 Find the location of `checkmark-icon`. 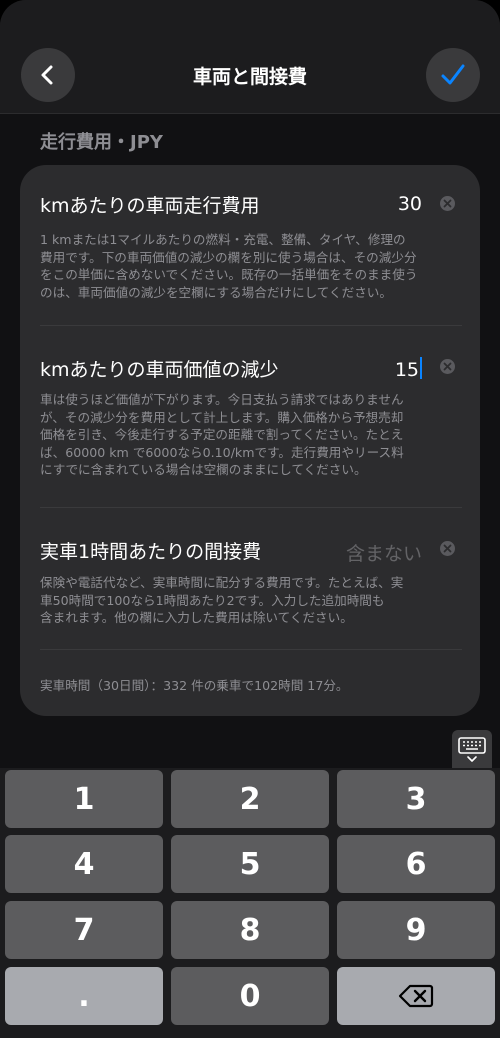

checkmark-icon is located at coordinates (453, 74).